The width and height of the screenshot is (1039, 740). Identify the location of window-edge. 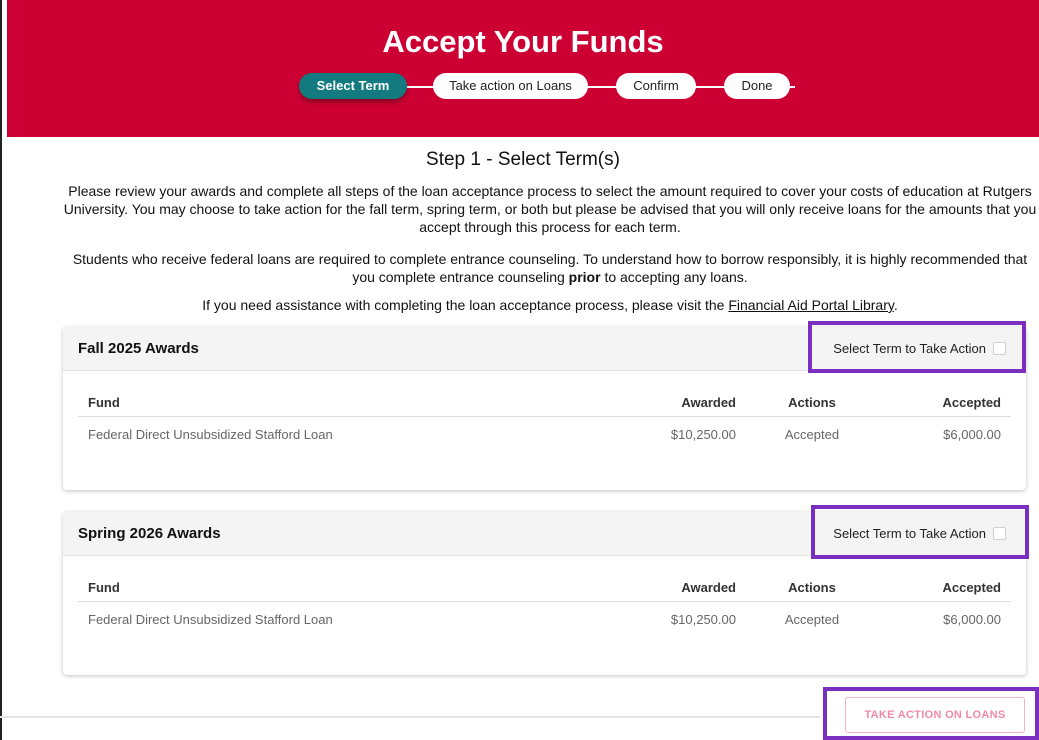
(1, 370).